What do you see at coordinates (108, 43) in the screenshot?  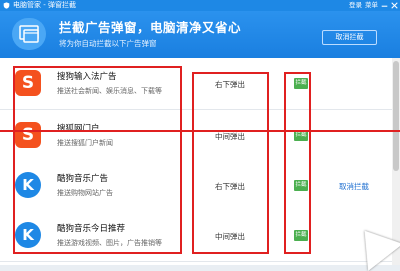 I see `header-subtitle: 将为你自动拦截以下广告弹窗` at bounding box center [108, 43].